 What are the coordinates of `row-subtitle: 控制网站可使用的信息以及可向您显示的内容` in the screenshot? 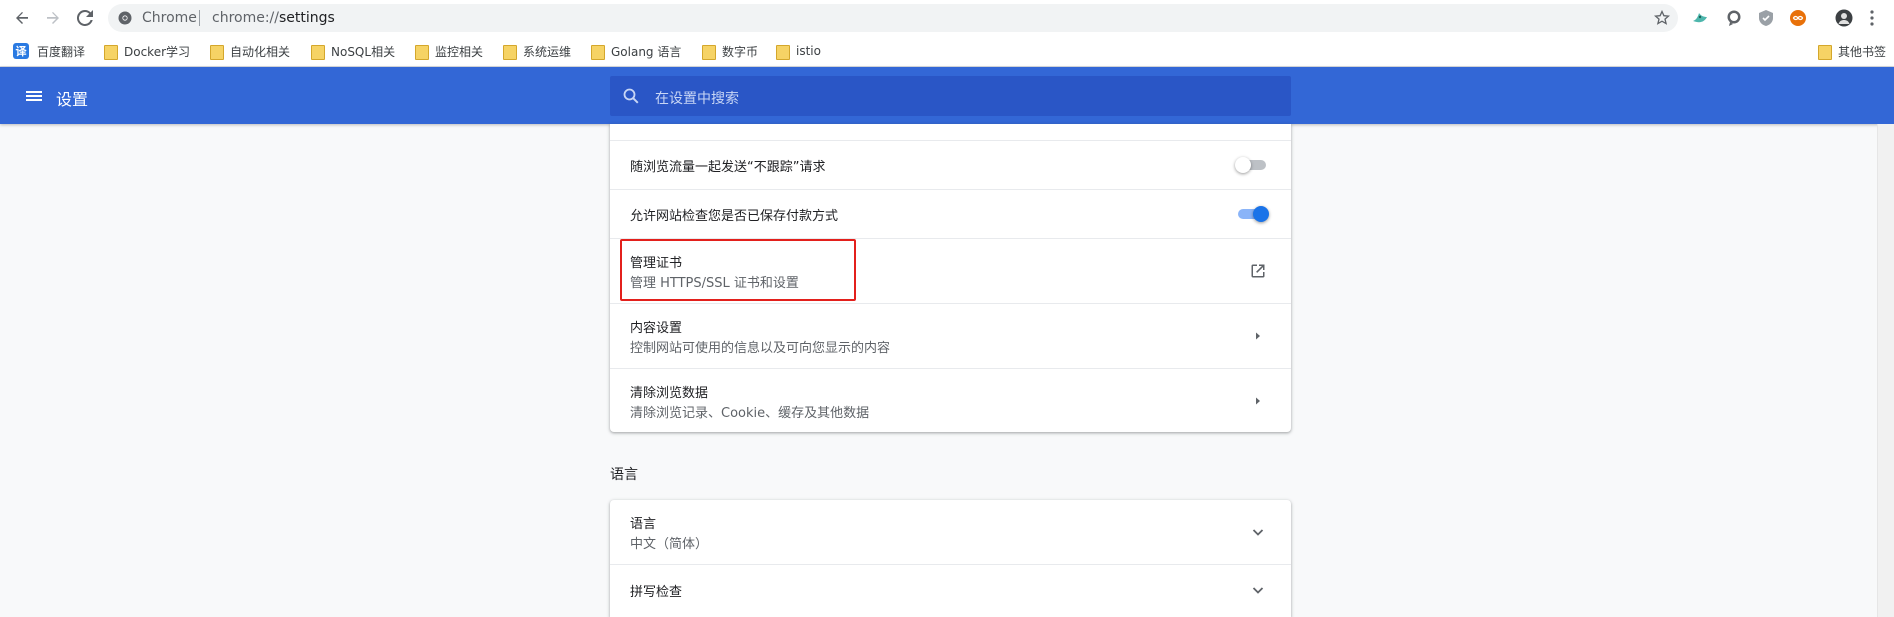 It's located at (760, 348).